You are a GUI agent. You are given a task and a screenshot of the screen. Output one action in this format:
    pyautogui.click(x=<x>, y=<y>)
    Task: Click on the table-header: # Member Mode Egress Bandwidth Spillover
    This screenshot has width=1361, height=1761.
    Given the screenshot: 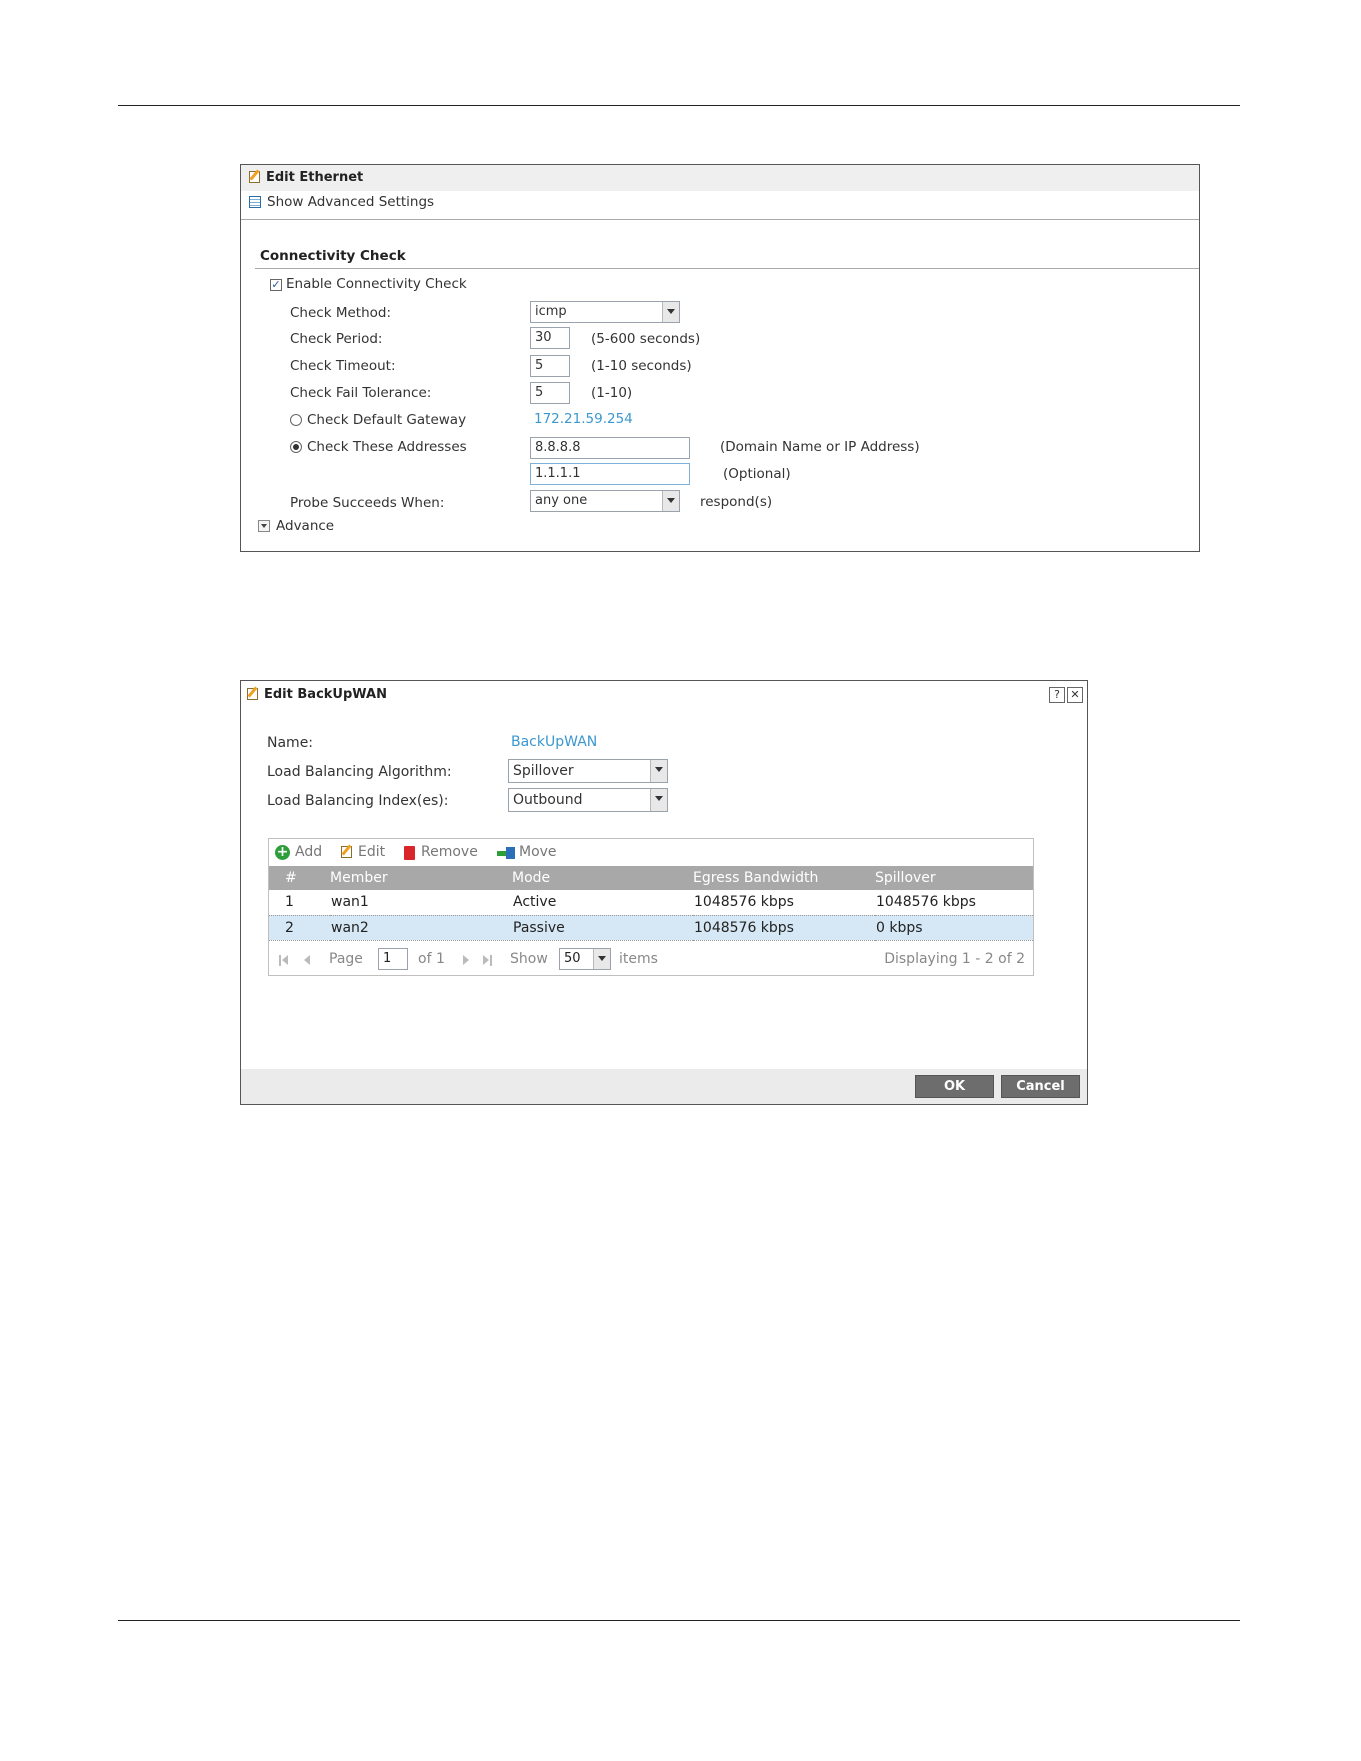 What is the action you would take?
    pyautogui.click(x=651, y=878)
    